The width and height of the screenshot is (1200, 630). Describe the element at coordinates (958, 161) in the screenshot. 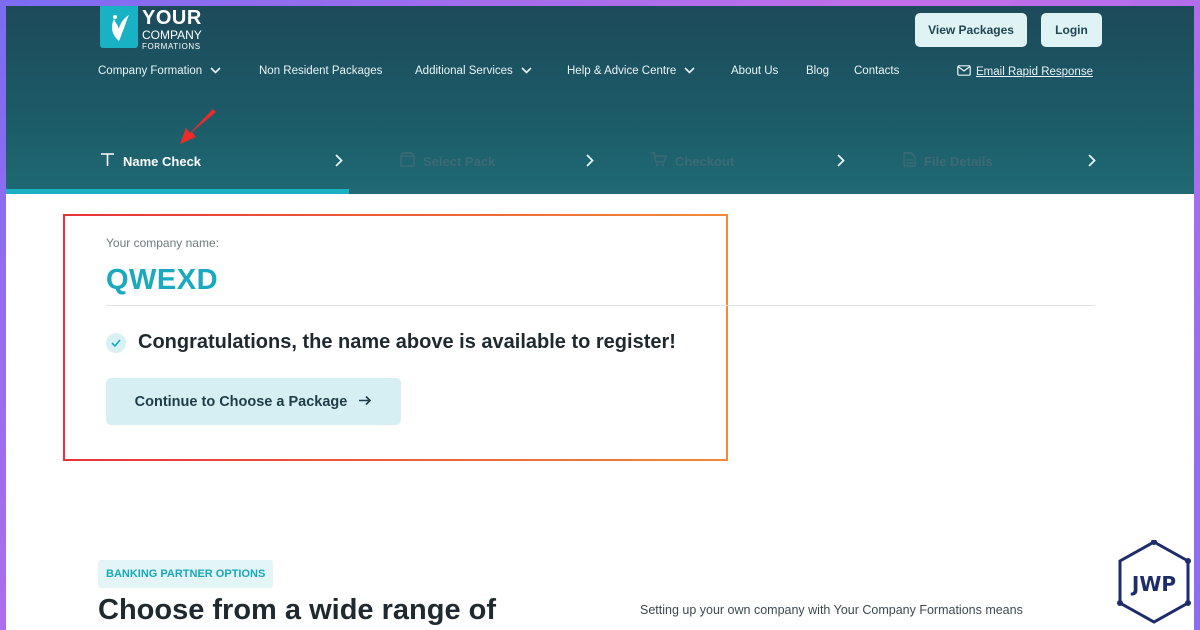

I see `step-label: File Details` at that location.